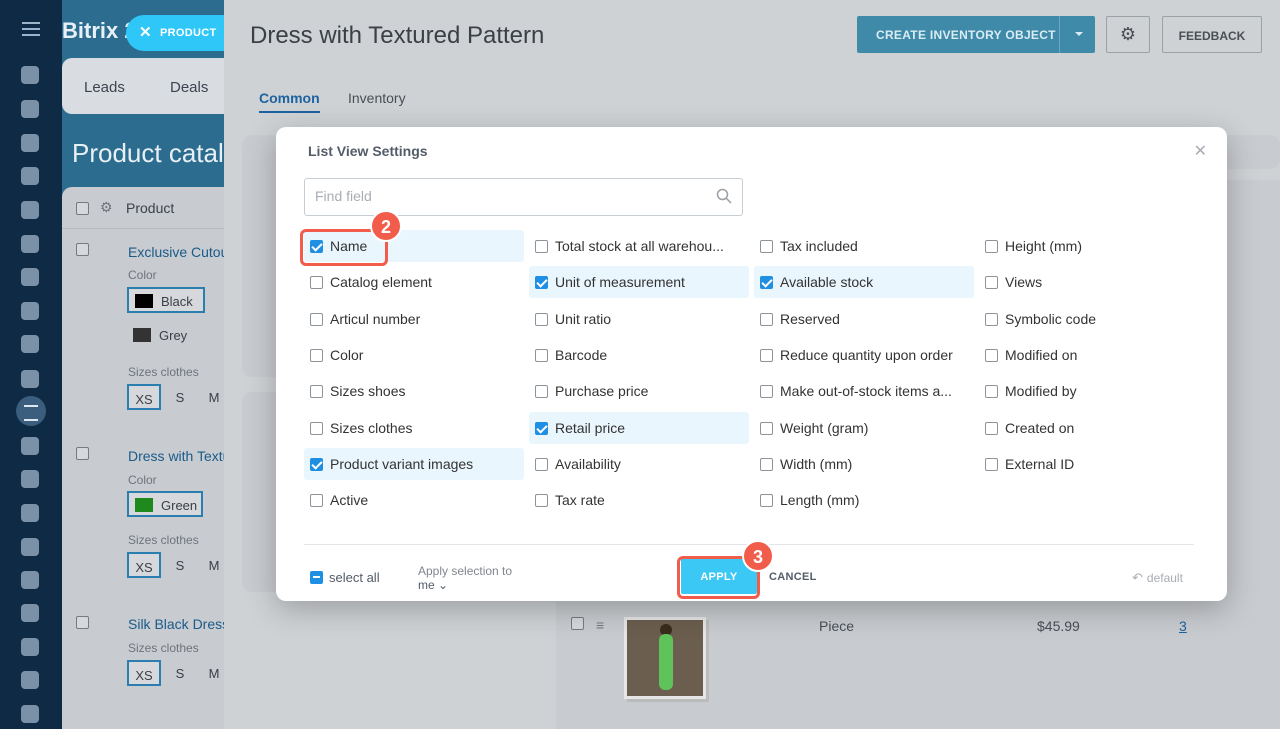  Describe the element at coordinates (600, 625) in the screenshot. I see `drag-handle-icon: ≡` at that location.